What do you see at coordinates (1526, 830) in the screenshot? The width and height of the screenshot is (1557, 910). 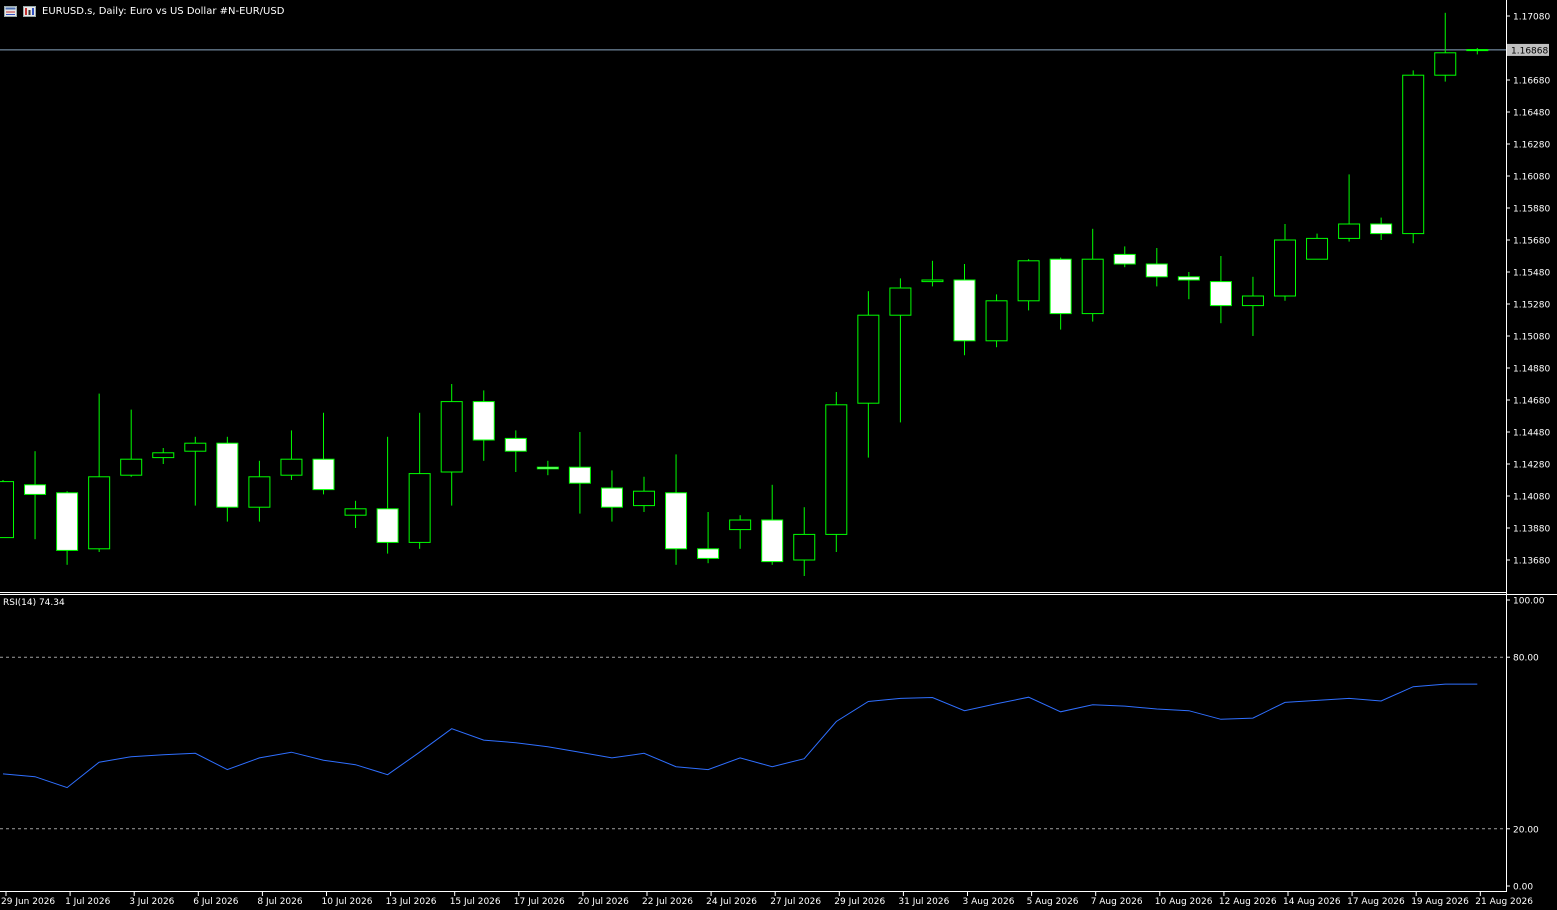 I see `rsi-tick-label: 20.00` at bounding box center [1526, 830].